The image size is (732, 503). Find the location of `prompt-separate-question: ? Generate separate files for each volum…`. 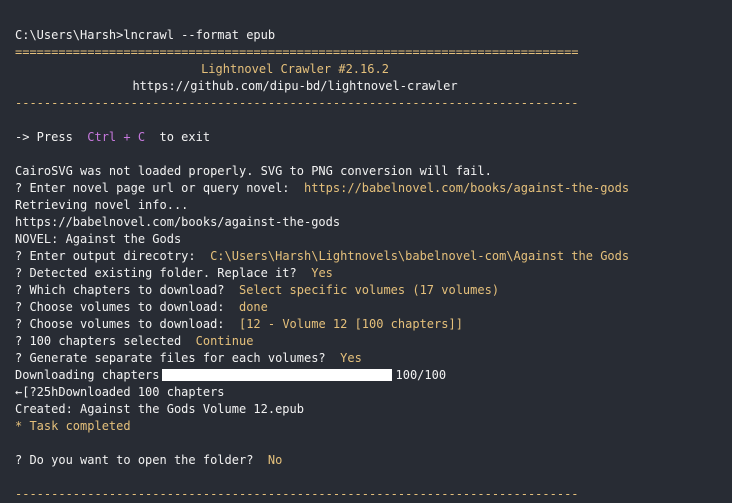

prompt-separate-question: ? Generate separate files for each volum… is located at coordinates (170, 358).